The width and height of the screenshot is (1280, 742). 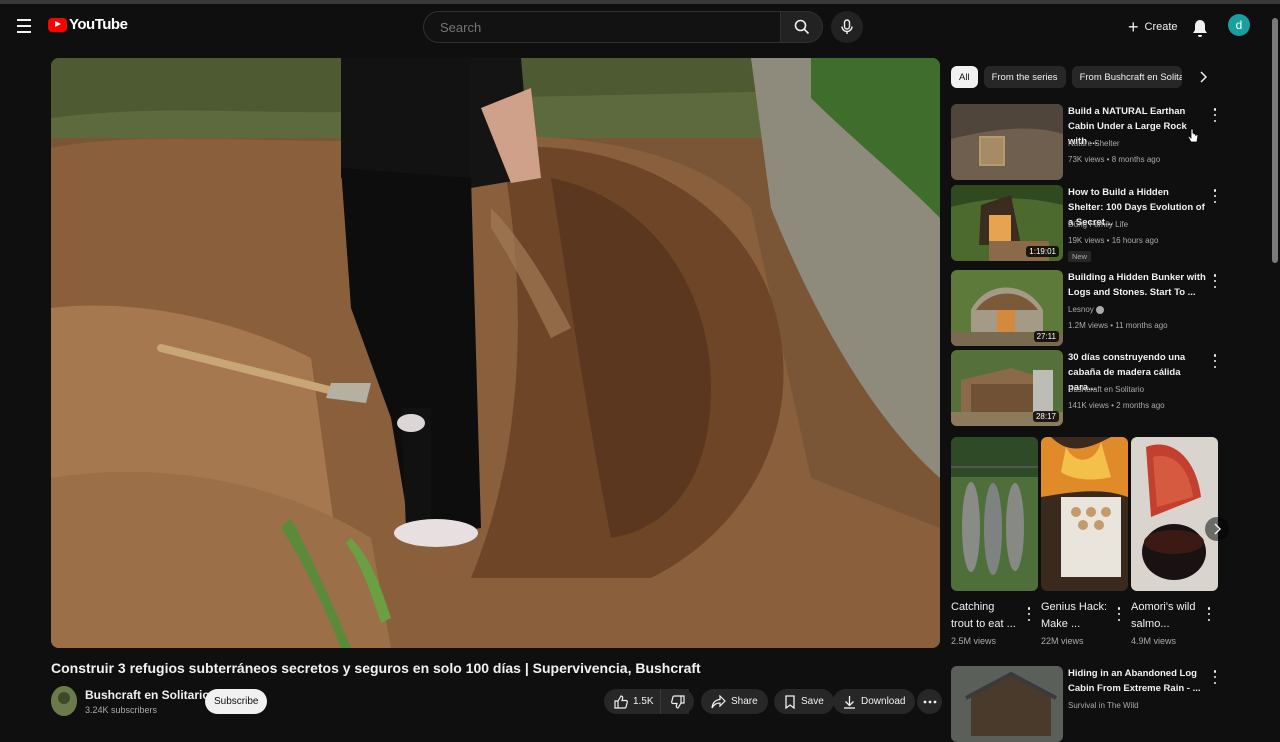 What do you see at coordinates (1154, 641) in the screenshot?
I see `short-views: 4.9M views` at bounding box center [1154, 641].